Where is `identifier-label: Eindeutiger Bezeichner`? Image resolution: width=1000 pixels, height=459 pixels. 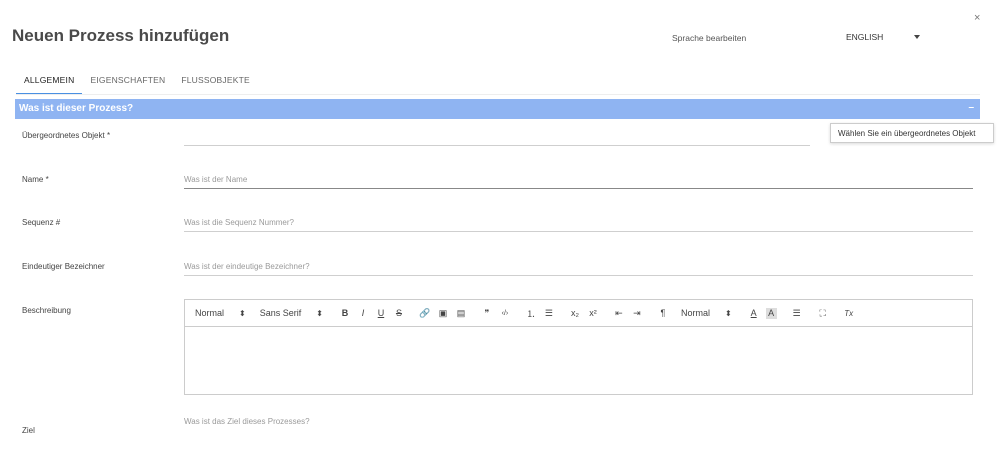 identifier-label: Eindeutiger Bezeichner is located at coordinates (63, 266).